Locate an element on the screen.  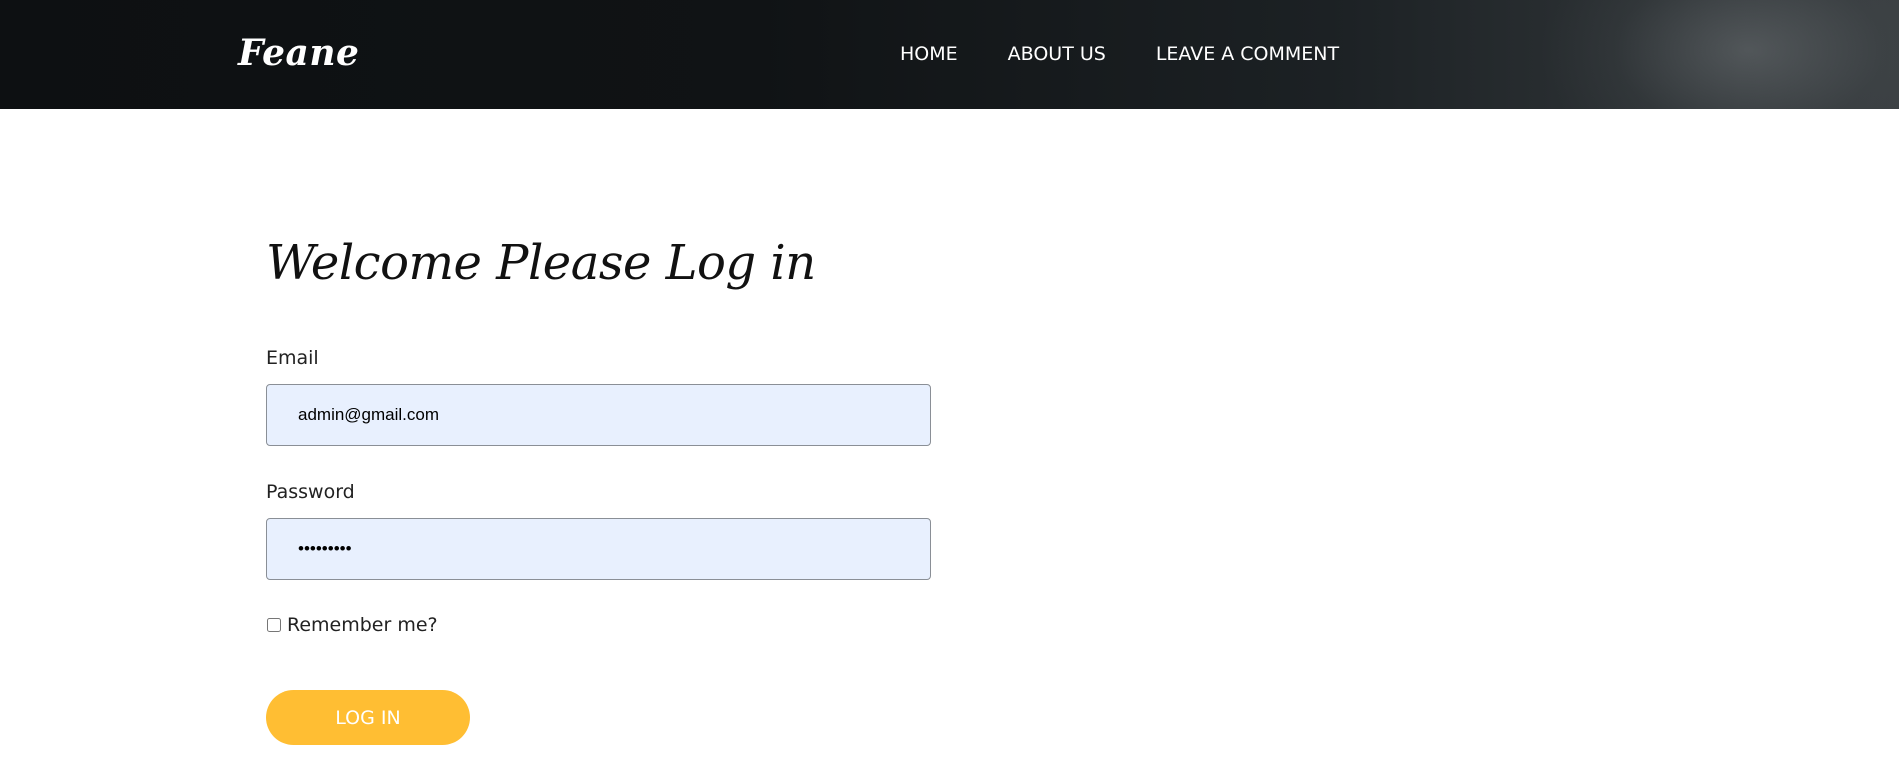
header-background-glow is located at coordinates (1719, 54).